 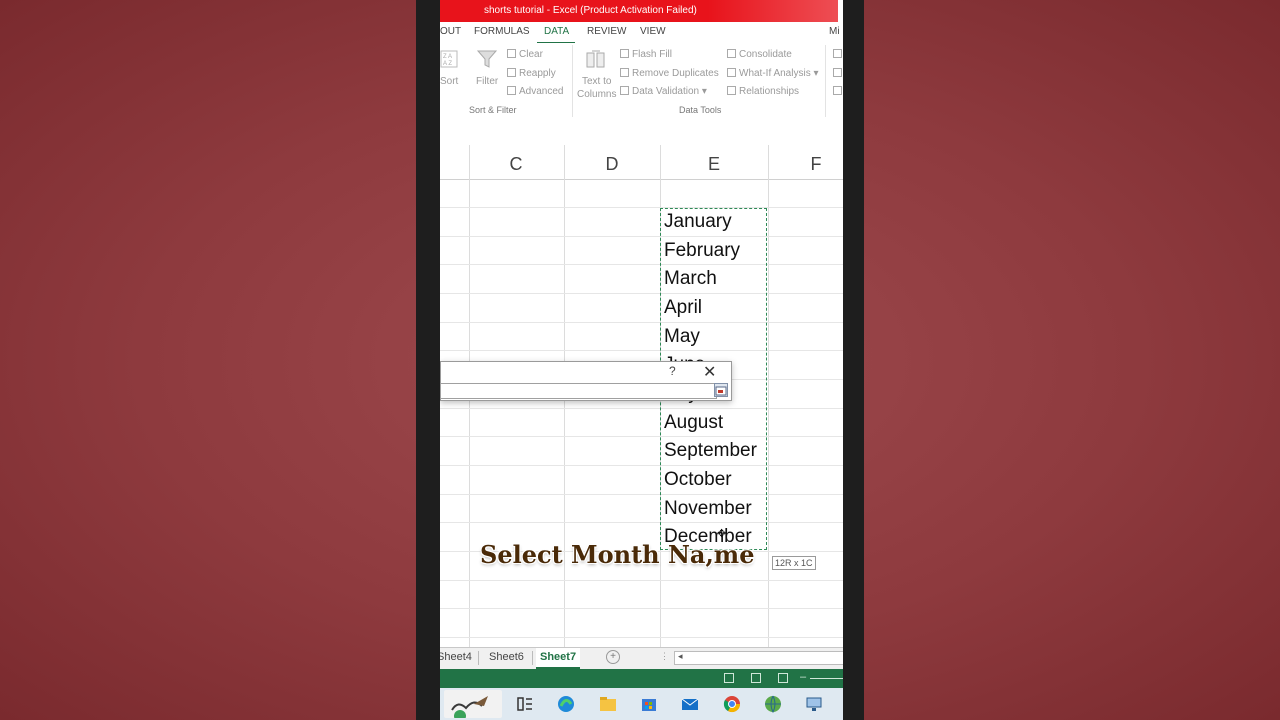 What do you see at coordinates (451, 69) in the screenshot?
I see `sort-button: Z A A Z Sort` at bounding box center [451, 69].